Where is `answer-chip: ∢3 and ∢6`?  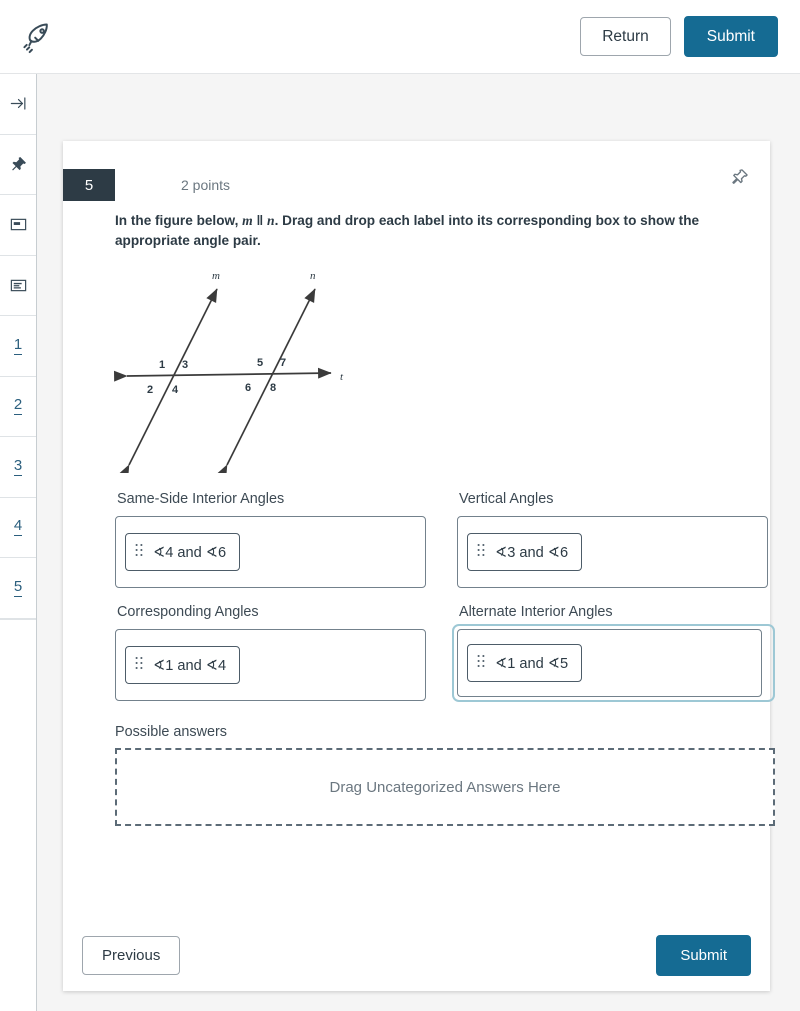
answer-chip: ∢3 and ∢6 is located at coordinates (525, 552).